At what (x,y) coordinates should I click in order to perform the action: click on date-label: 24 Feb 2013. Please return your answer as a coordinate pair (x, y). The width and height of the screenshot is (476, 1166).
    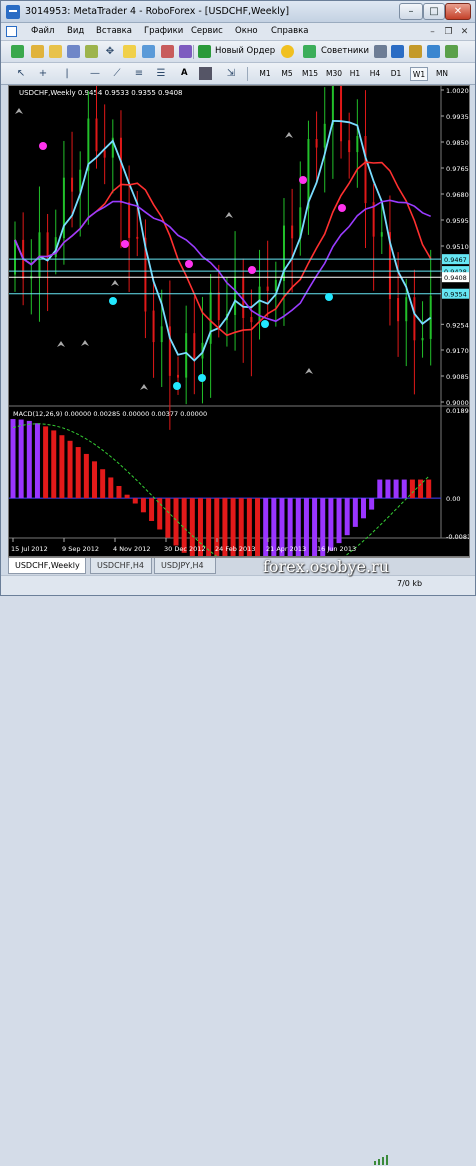
    Looking at the image, I should click on (235, 549).